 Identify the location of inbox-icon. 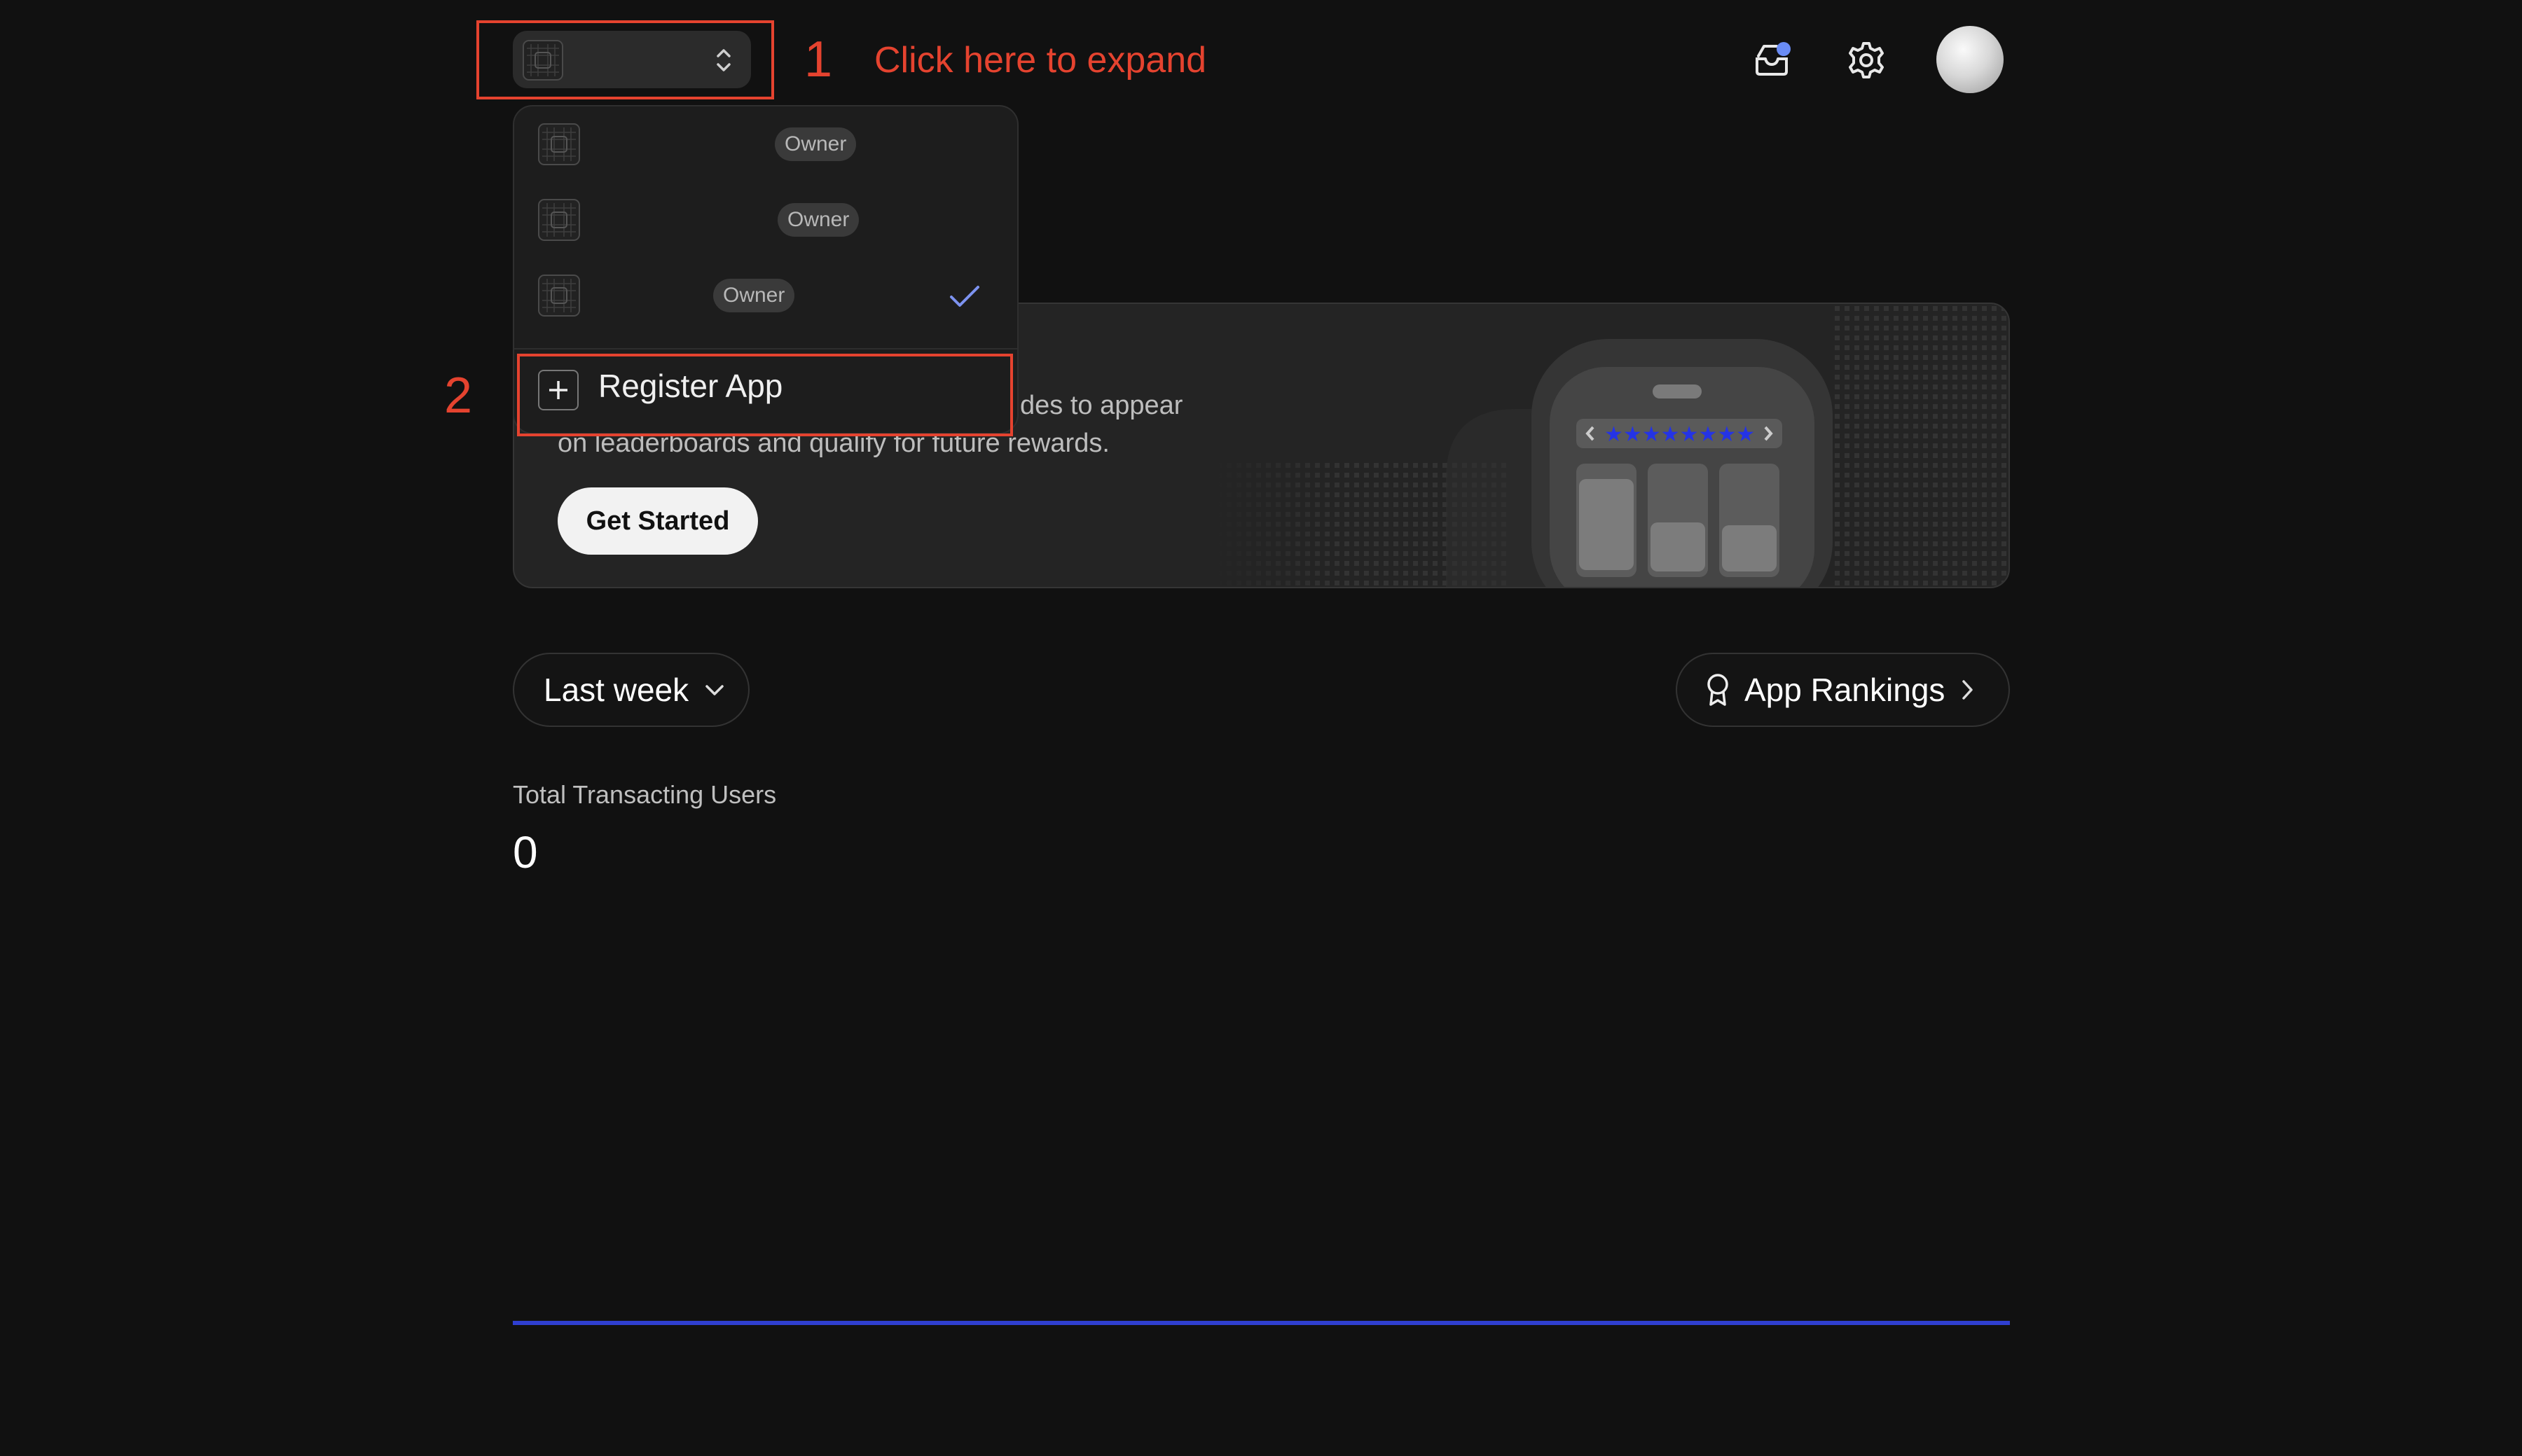
(1772, 60).